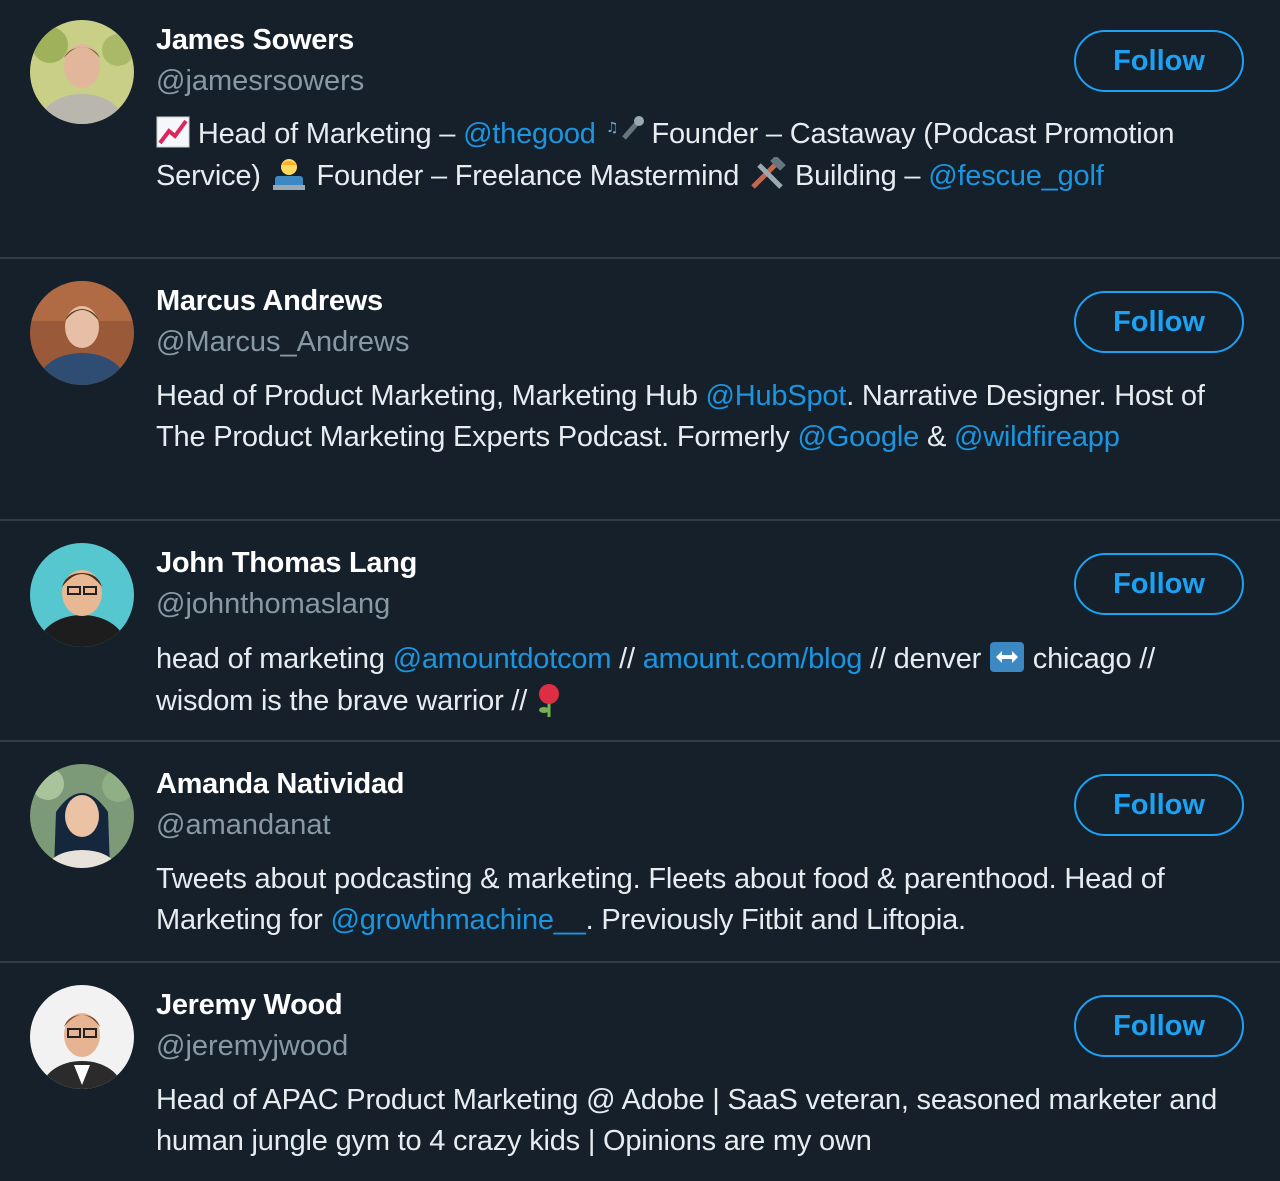  Describe the element at coordinates (255, 40) in the screenshot. I see `user-name: James Sowers` at that location.